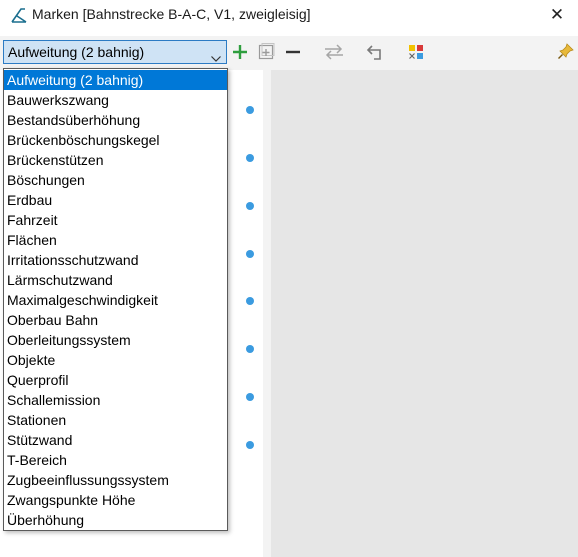 The height and width of the screenshot is (557, 578). Describe the element at coordinates (76, 52) in the screenshot. I see `combobox-value: Aufweitung (2 bahnig)` at that location.